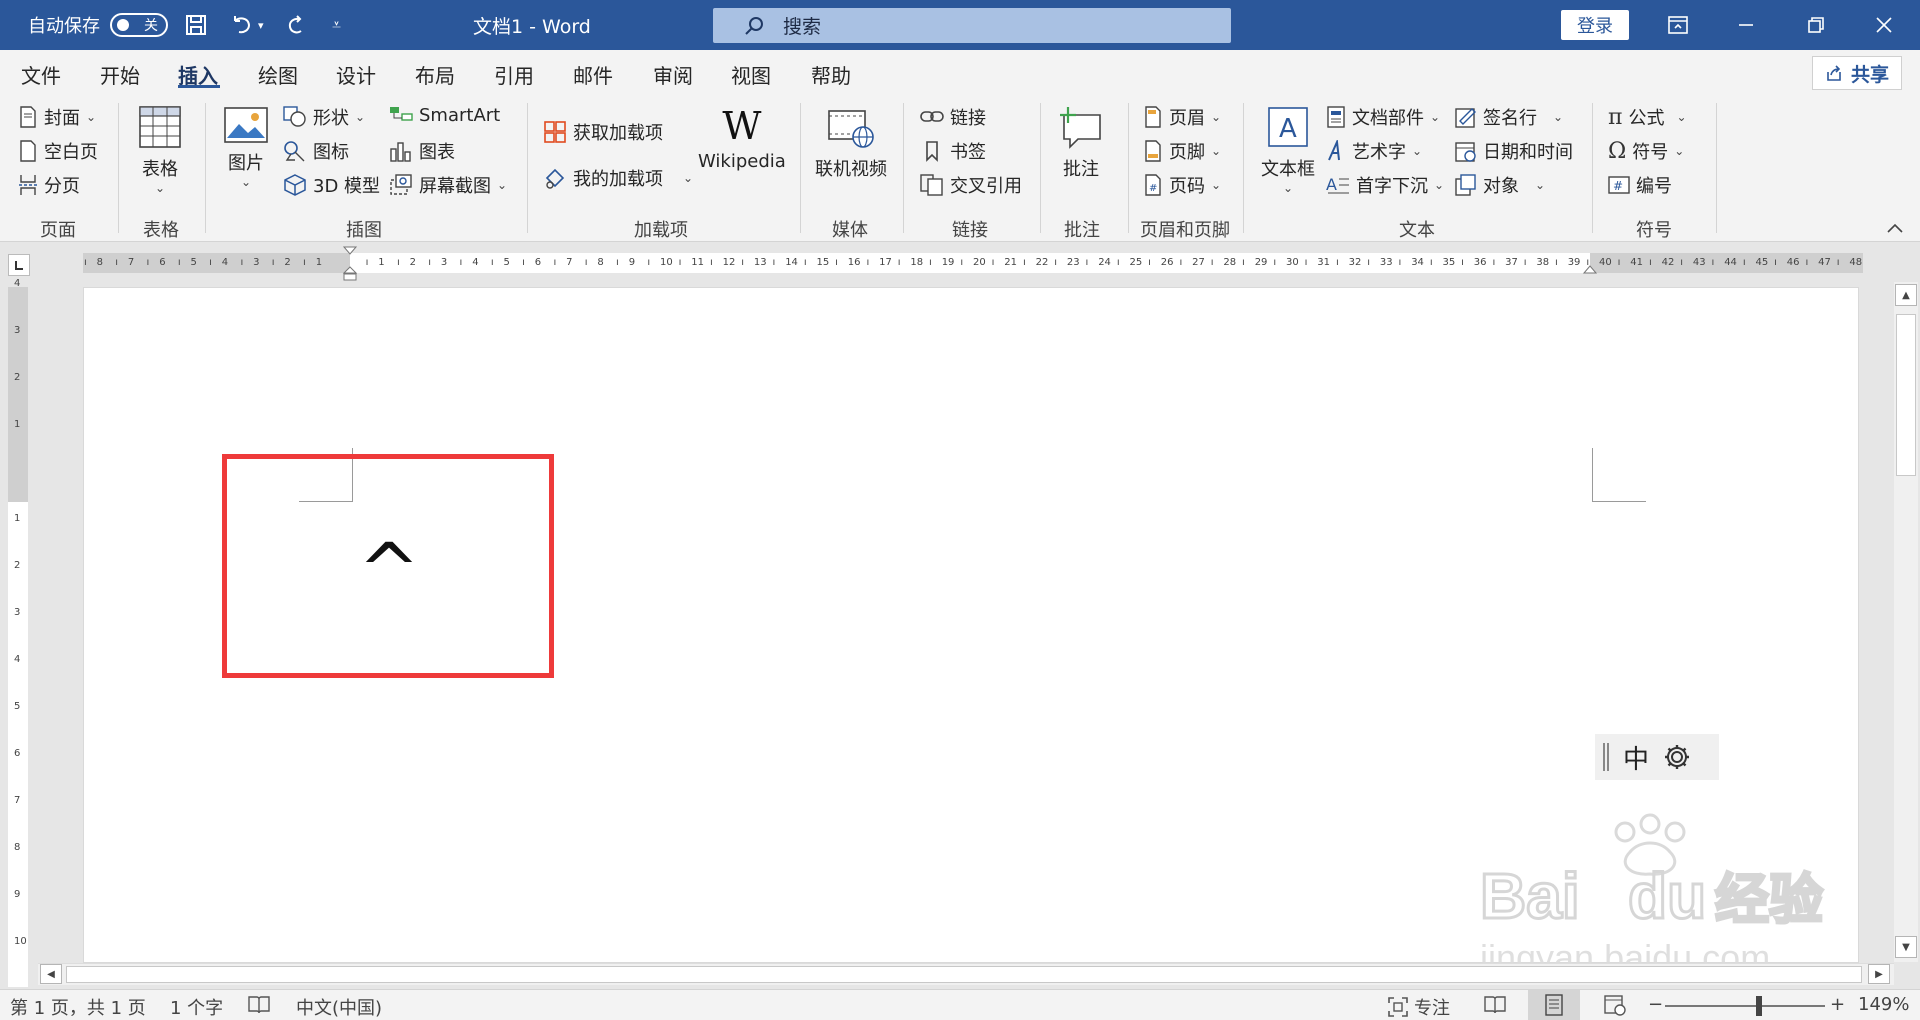 Image resolution: width=1920 pixels, height=1020 pixels. What do you see at coordinates (1884, 25) in the screenshot?
I see `close-icon` at bounding box center [1884, 25].